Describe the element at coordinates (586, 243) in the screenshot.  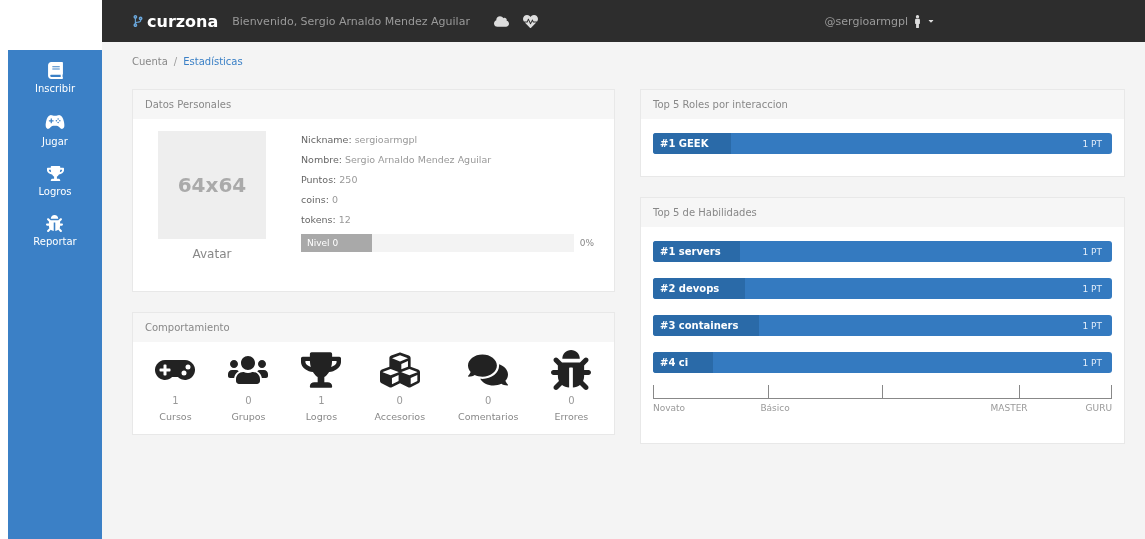
I see `progress-reading: 0%` at that location.